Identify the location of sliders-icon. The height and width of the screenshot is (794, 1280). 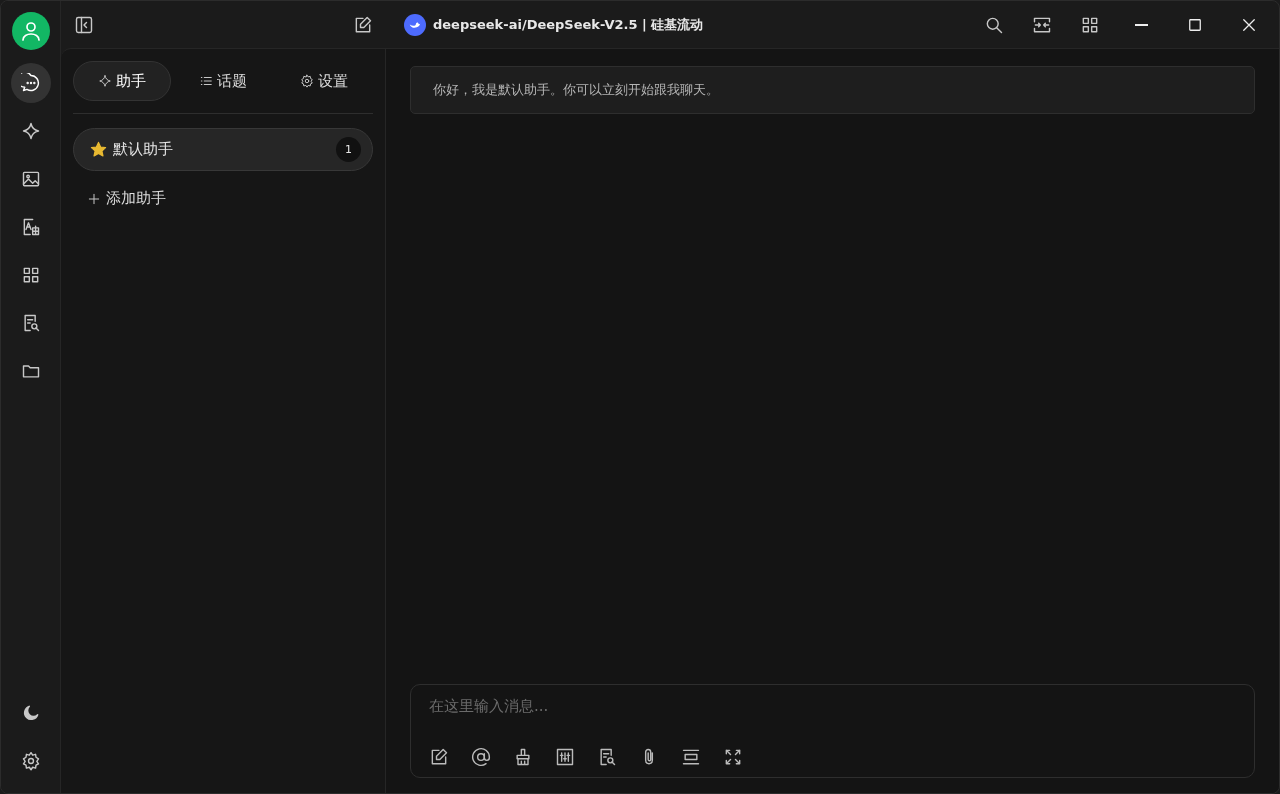
(565, 757).